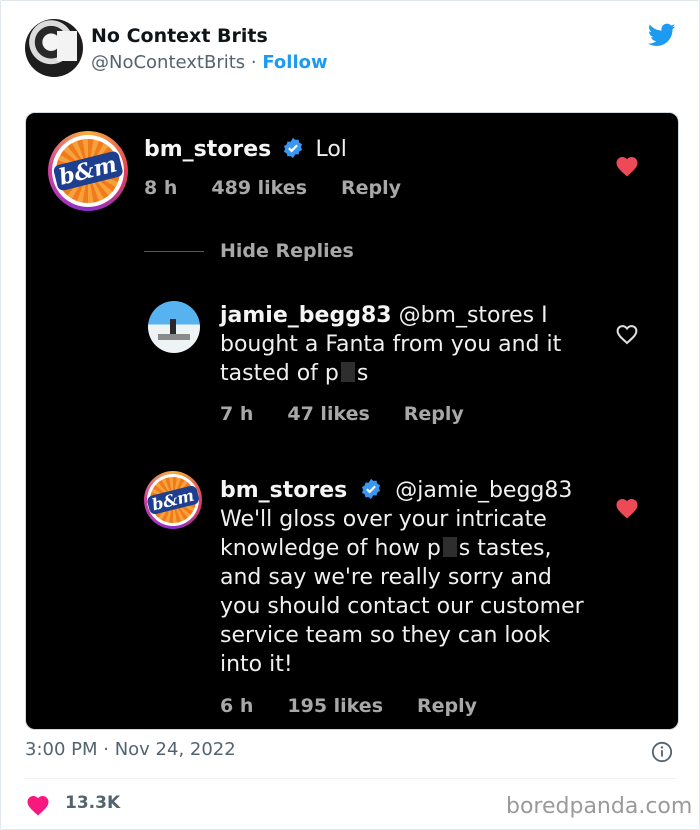 The width and height of the screenshot is (700, 830). What do you see at coordinates (467, 315) in the screenshot?
I see `reply-mention: @bm_stores` at bounding box center [467, 315].